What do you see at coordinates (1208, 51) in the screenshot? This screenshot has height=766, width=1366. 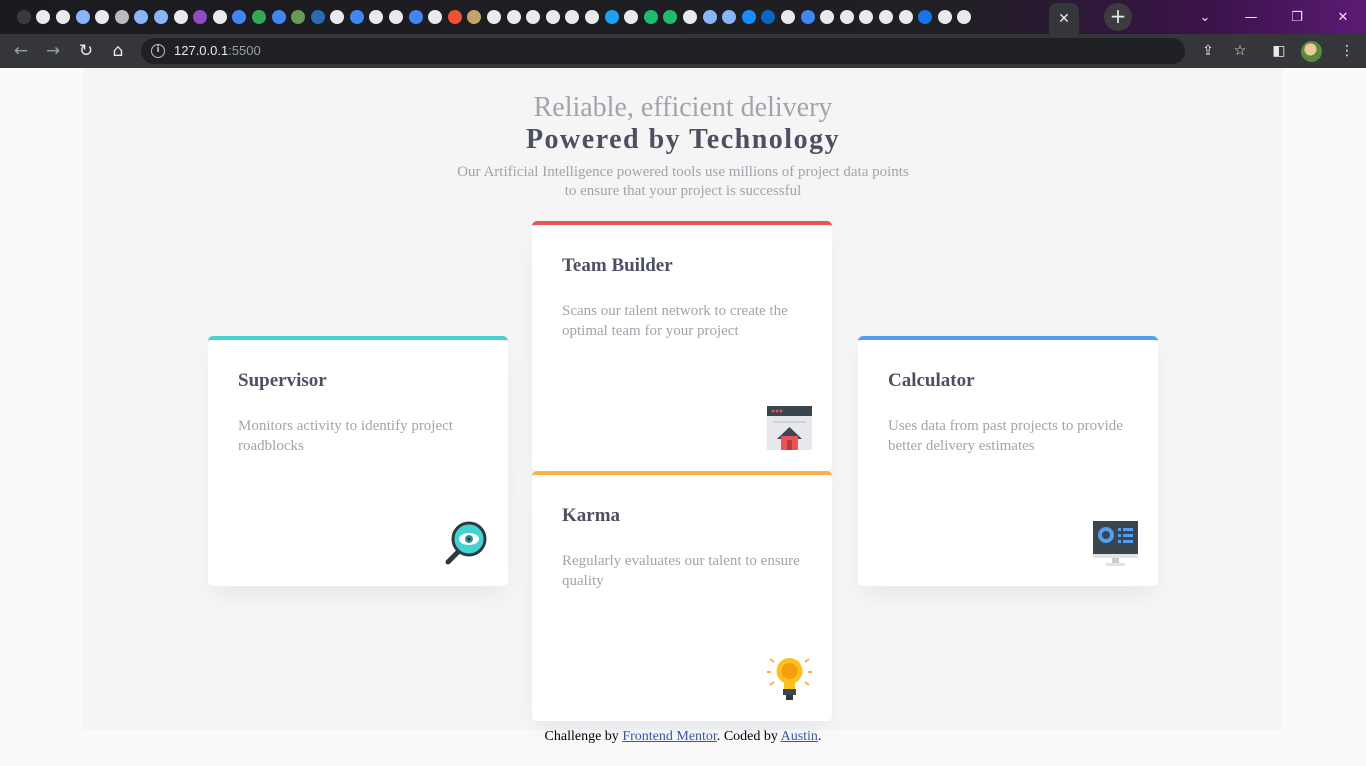 I see `share-icon: ⇪` at bounding box center [1208, 51].